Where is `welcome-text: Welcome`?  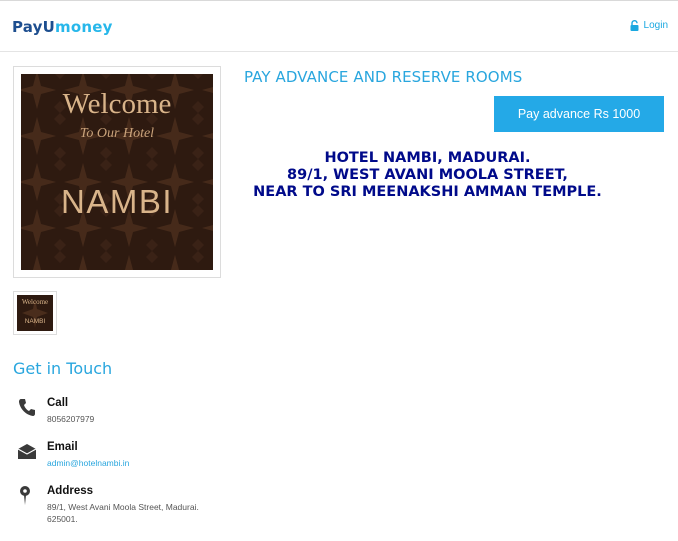
welcome-text: Welcome is located at coordinates (117, 104).